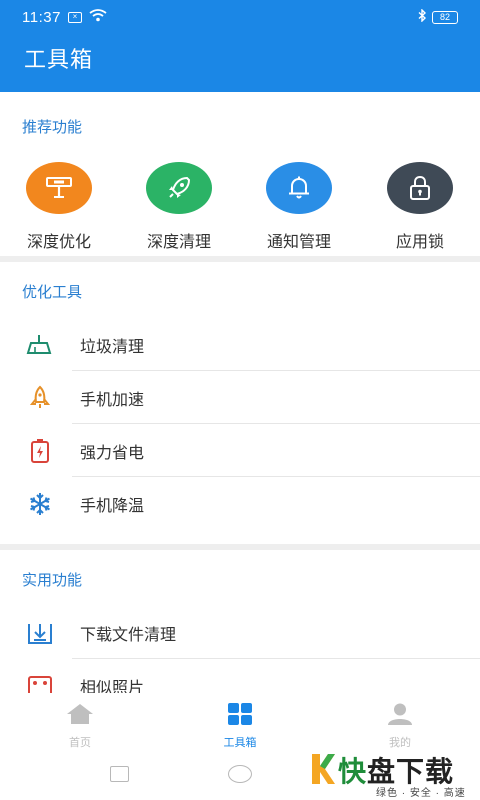 This screenshot has height=800, width=480. What do you see at coordinates (112, 506) in the screenshot?
I see `list-item-label: 手机降温` at bounding box center [112, 506].